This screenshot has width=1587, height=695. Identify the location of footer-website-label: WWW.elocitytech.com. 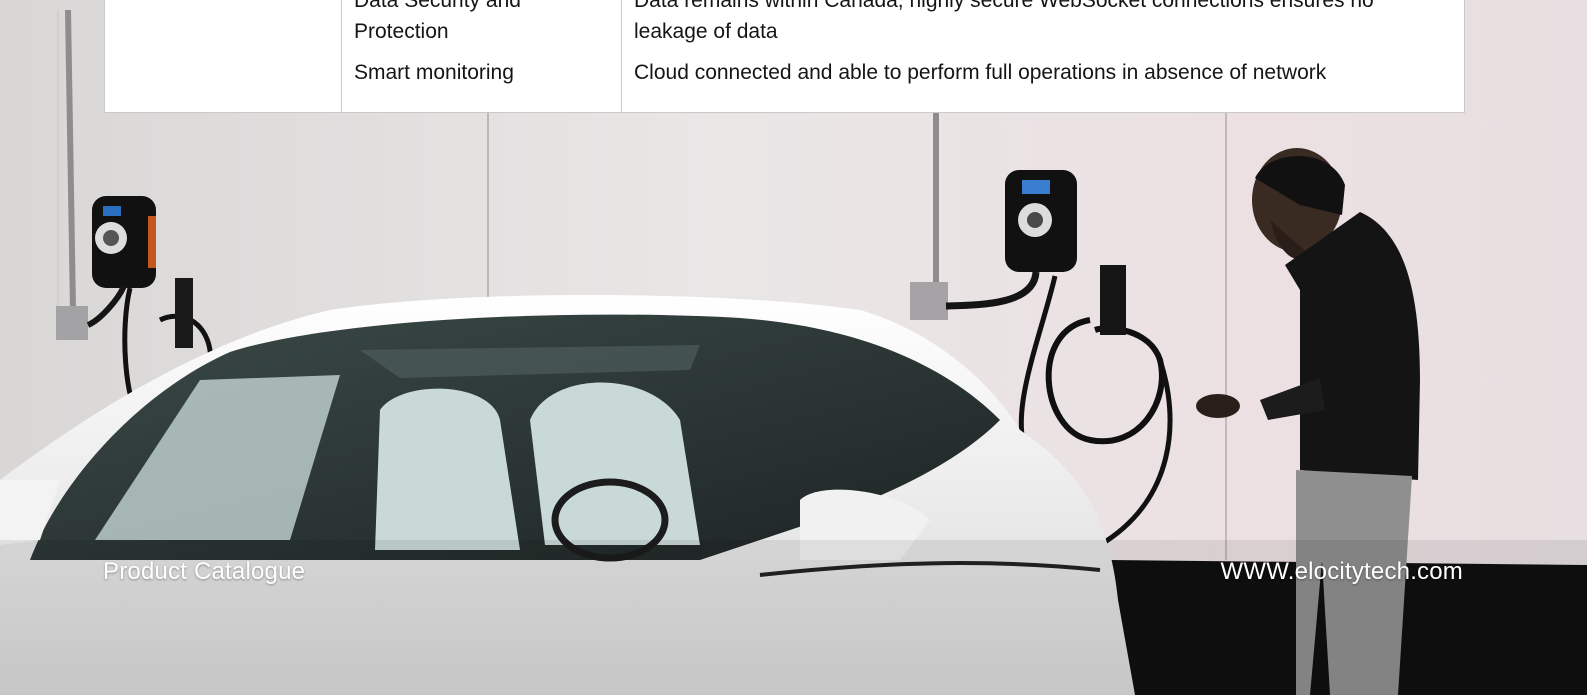
(1341, 571).